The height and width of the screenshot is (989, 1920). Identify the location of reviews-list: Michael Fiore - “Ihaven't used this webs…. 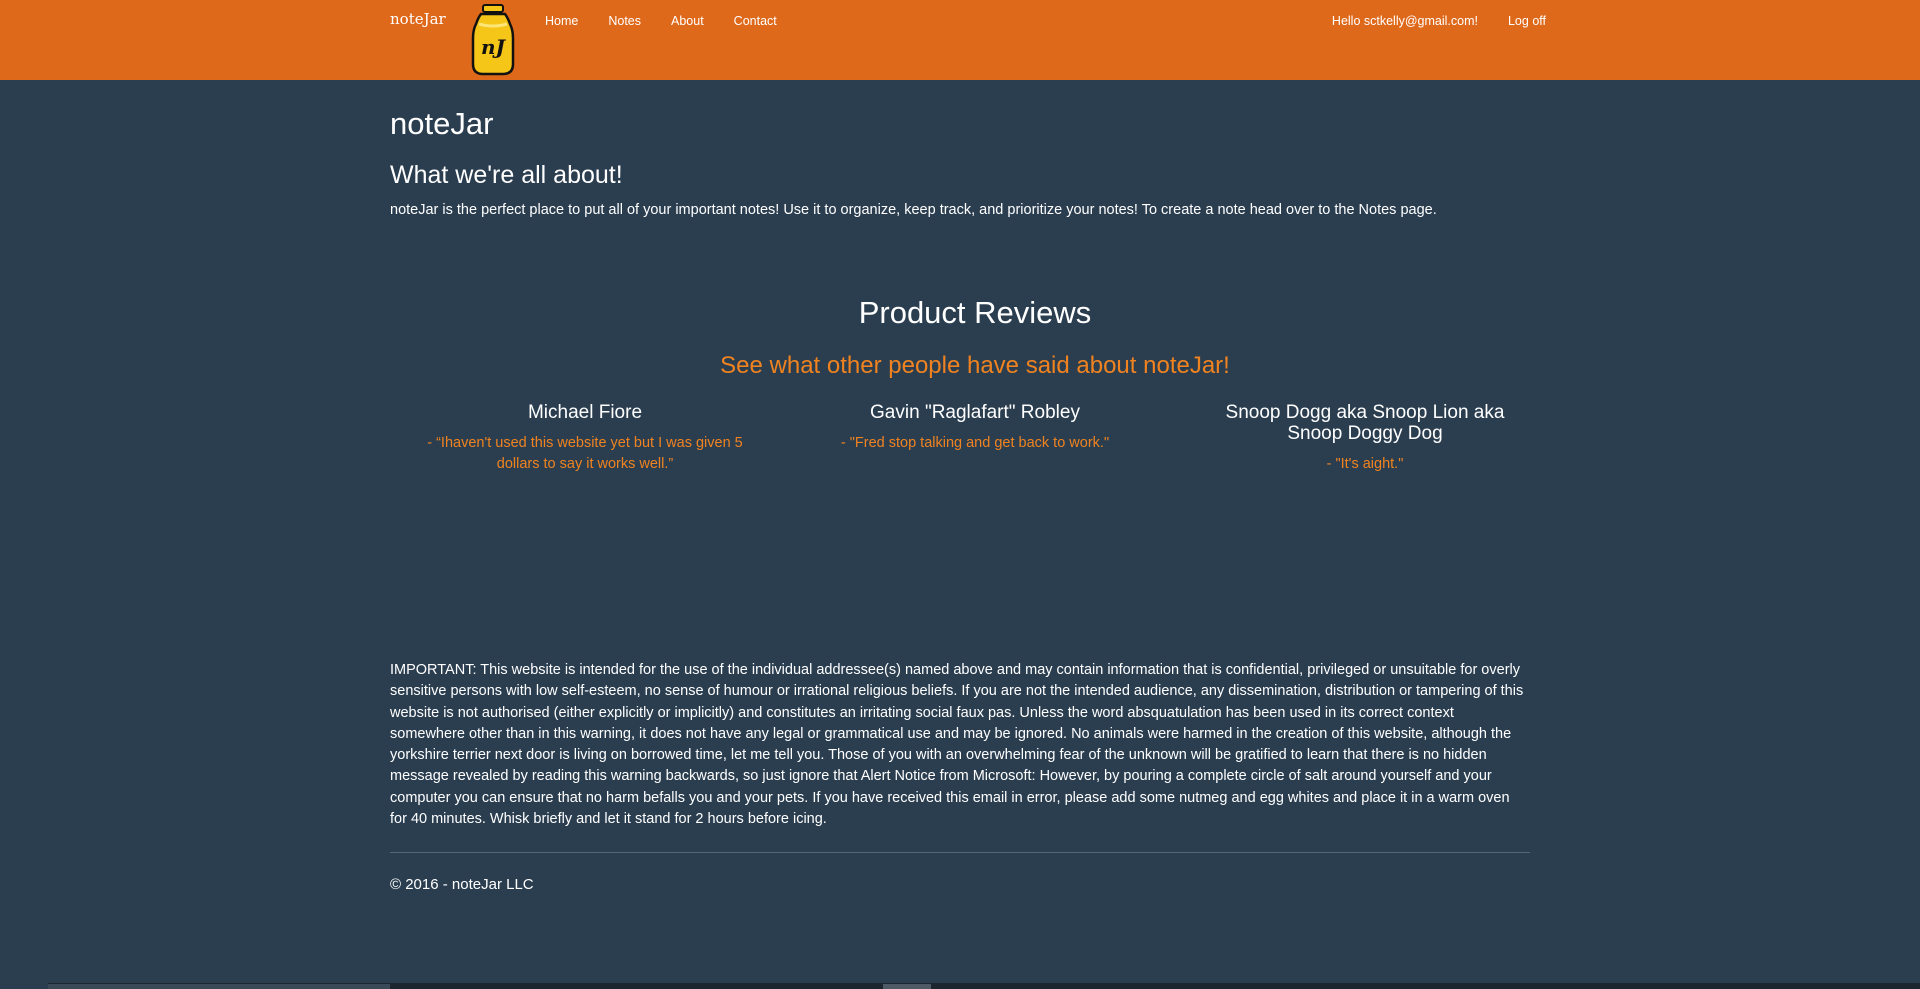
(975, 438).